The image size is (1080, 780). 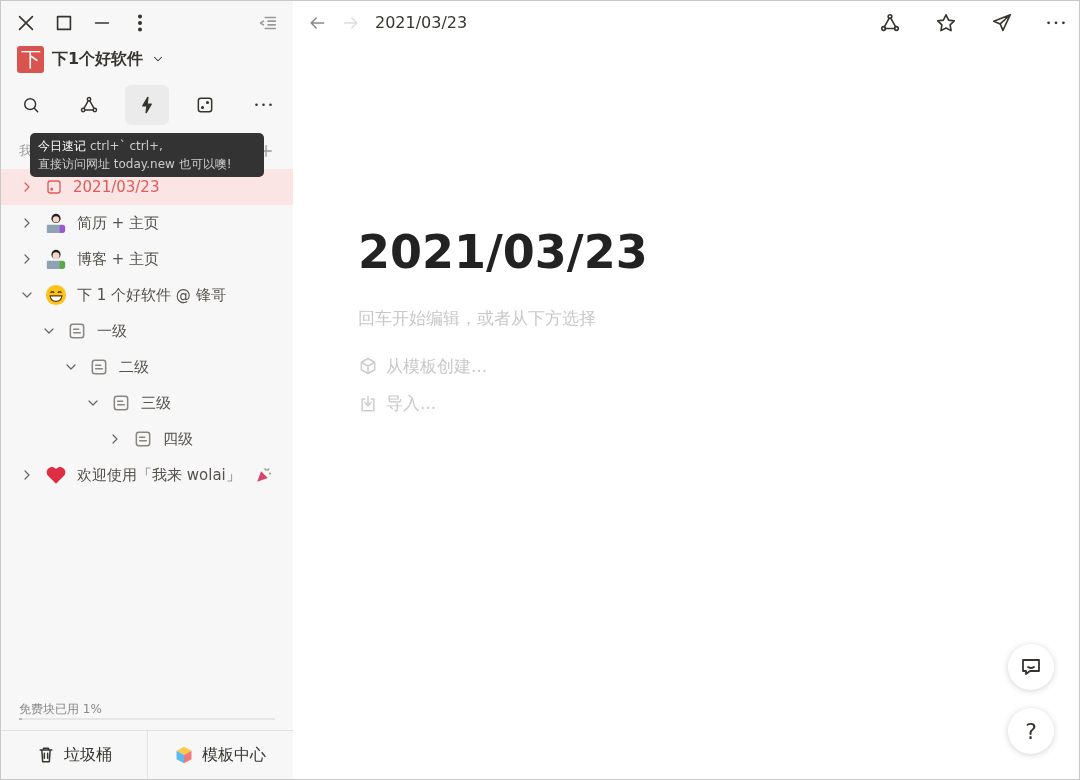 I want to click on trash-button: 垃圾桶, so click(x=74, y=755).